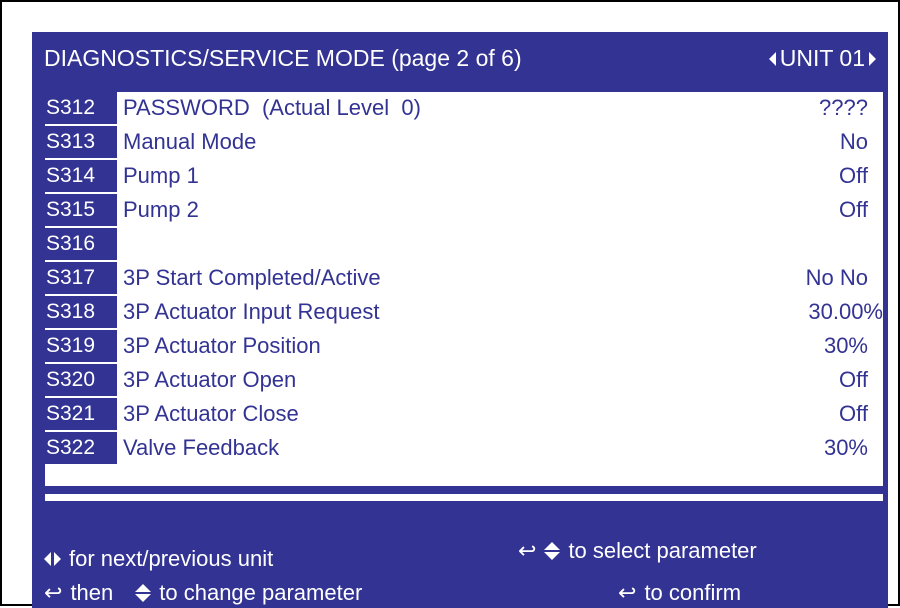 The height and width of the screenshot is (608, 900). What do you see at coordinates (843, 107) in the screenshot?
I see `parameter-value: ????` at bounding box center [843, 107].